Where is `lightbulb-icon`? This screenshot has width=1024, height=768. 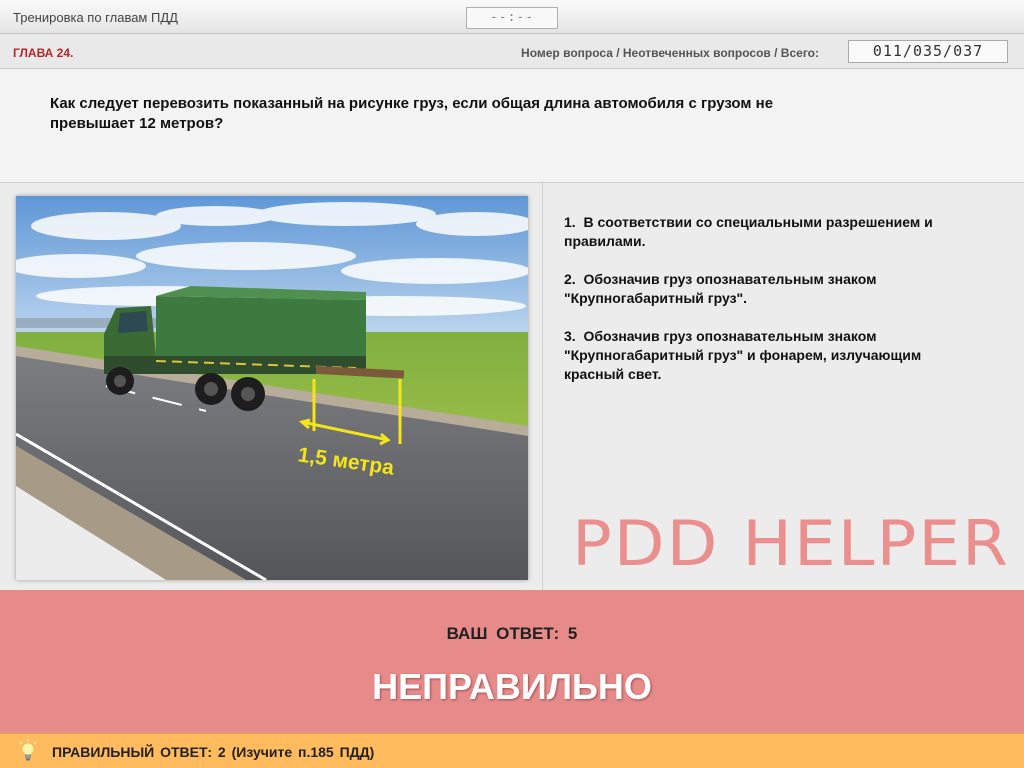
lightbulb-icon is located at coordinates (28, 750).